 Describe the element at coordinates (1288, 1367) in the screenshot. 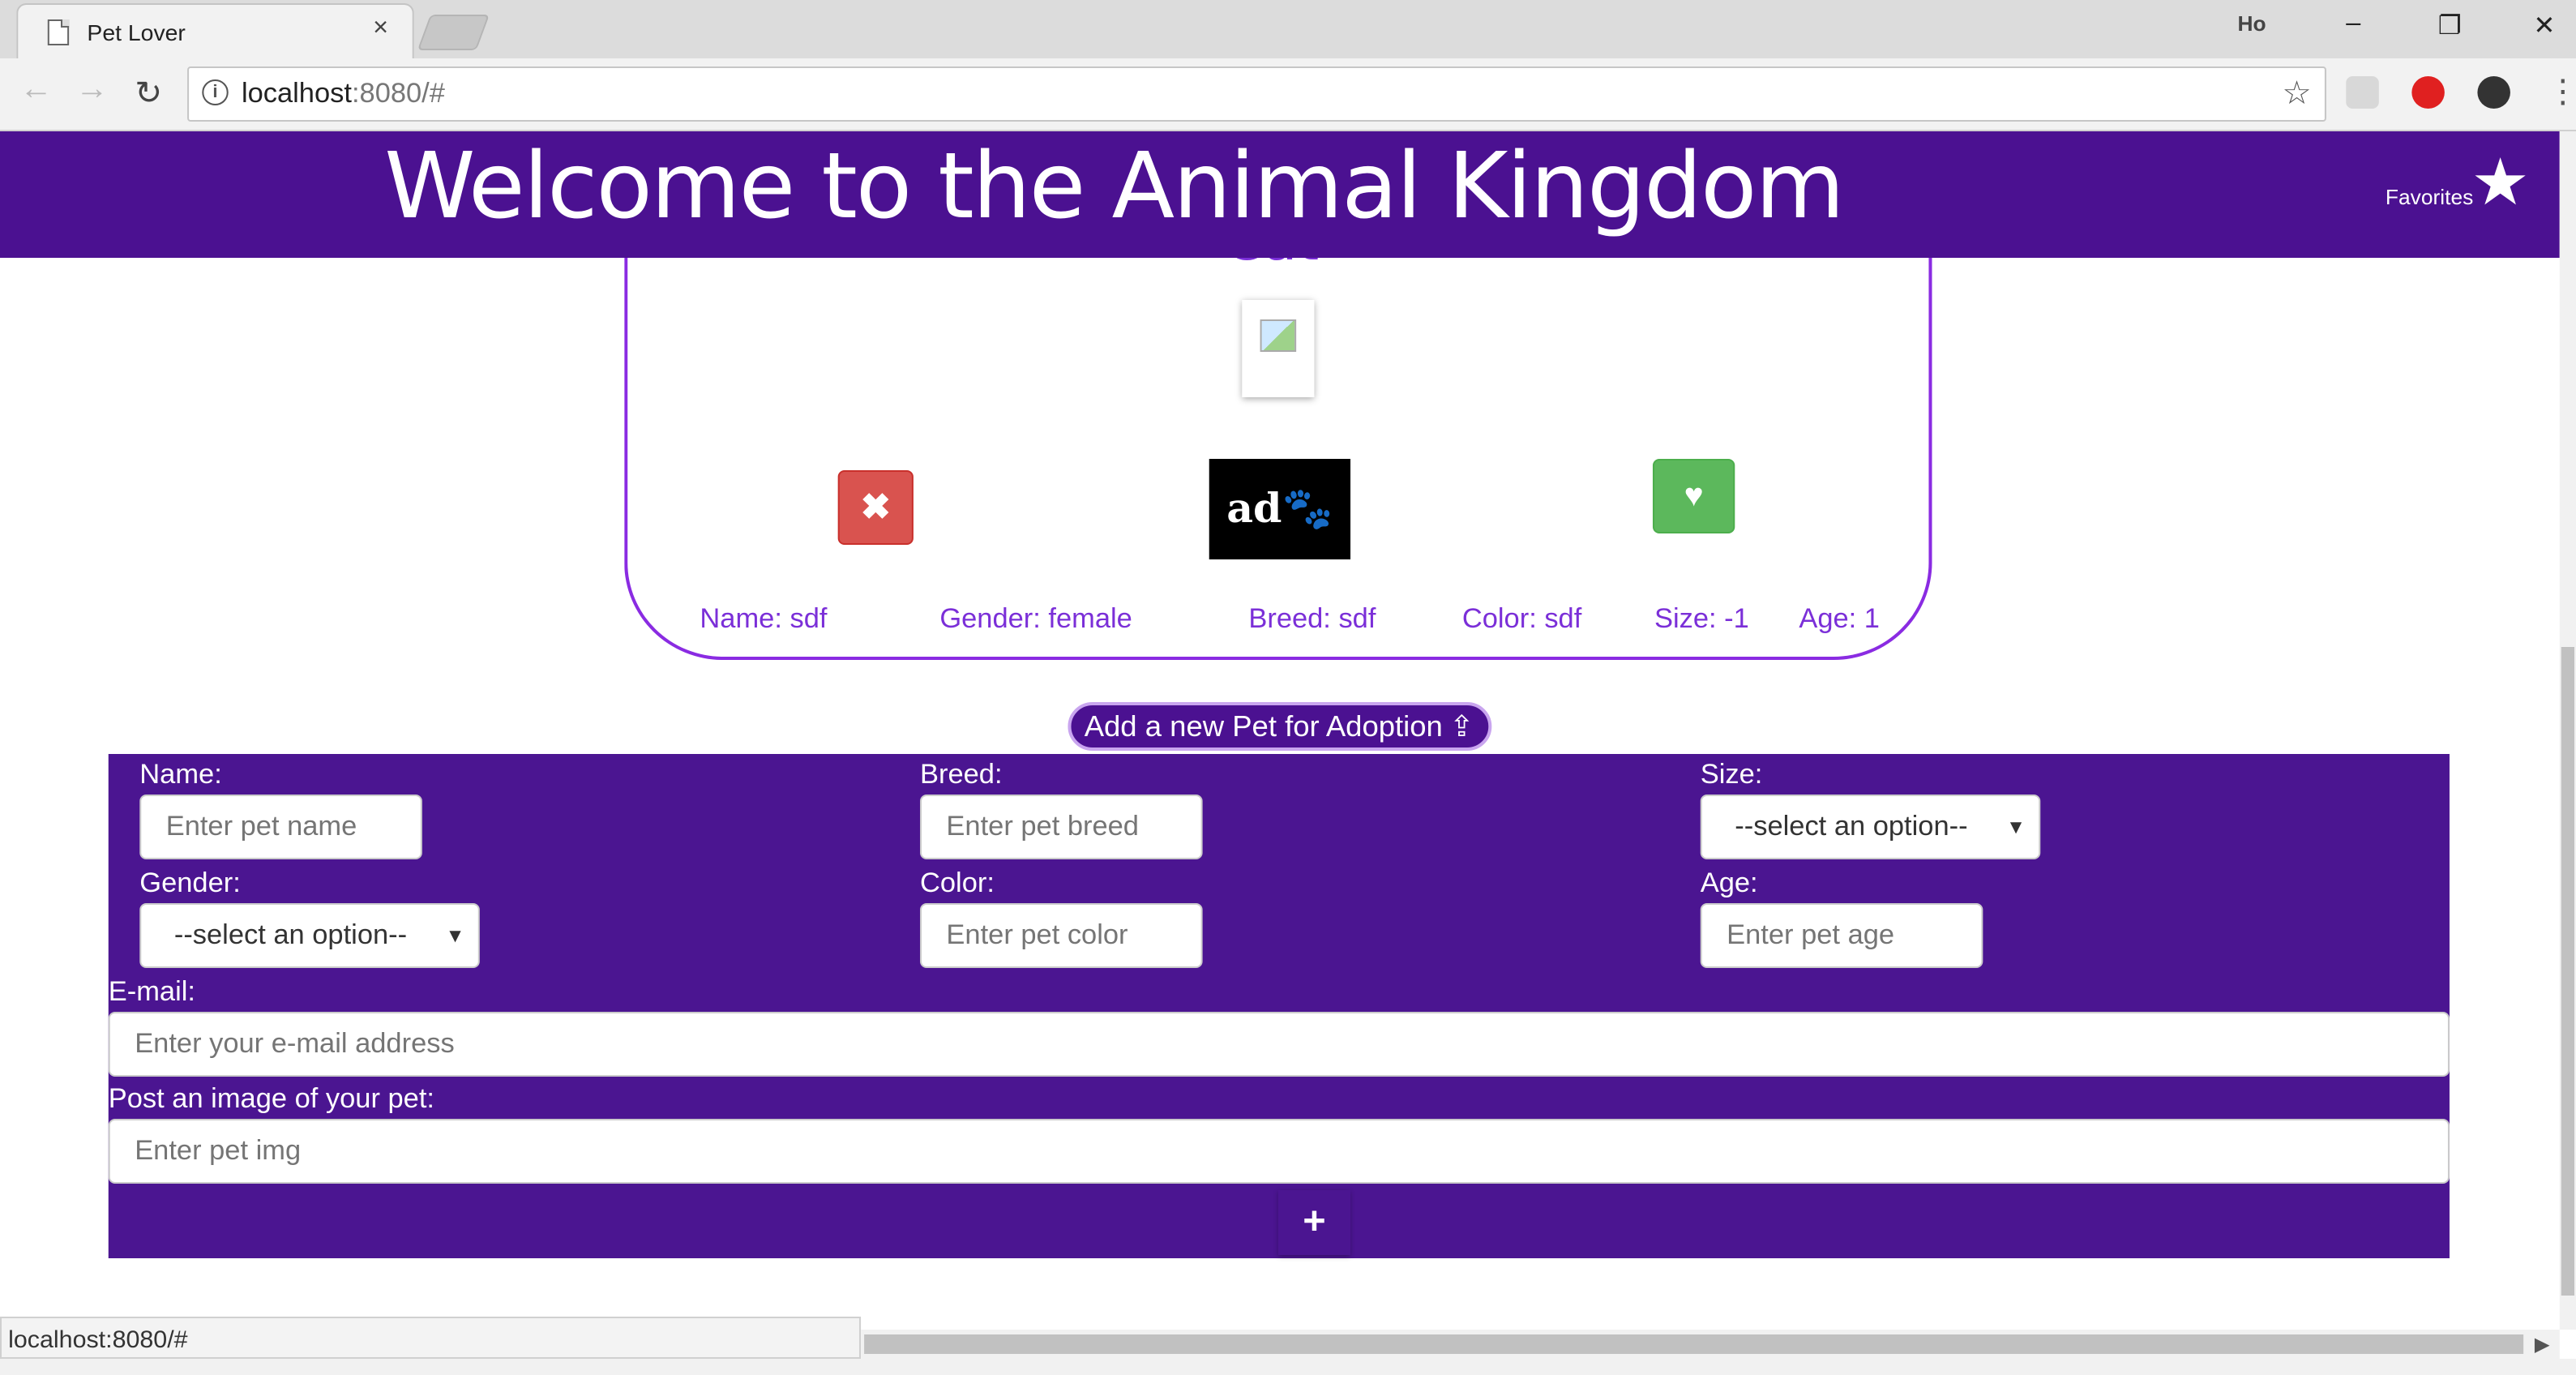

I see `bottom-strip` at that location.